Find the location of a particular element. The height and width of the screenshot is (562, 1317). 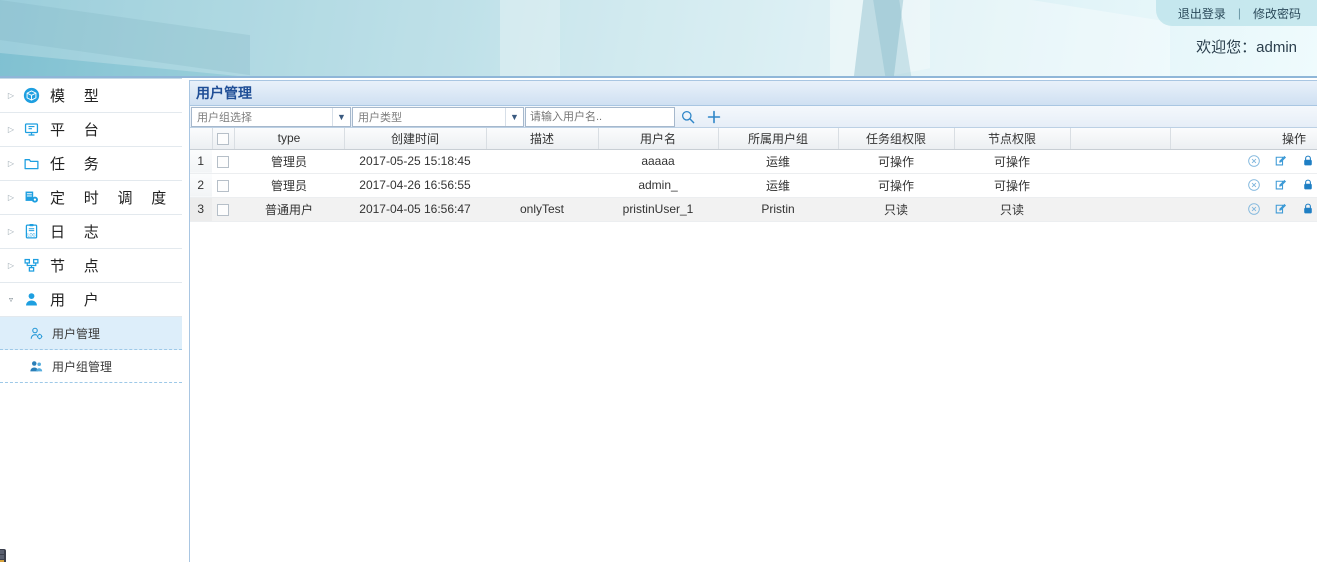

sidebar-item-log: ▷ LOG 日 志 is located at coordinates (91, 232).